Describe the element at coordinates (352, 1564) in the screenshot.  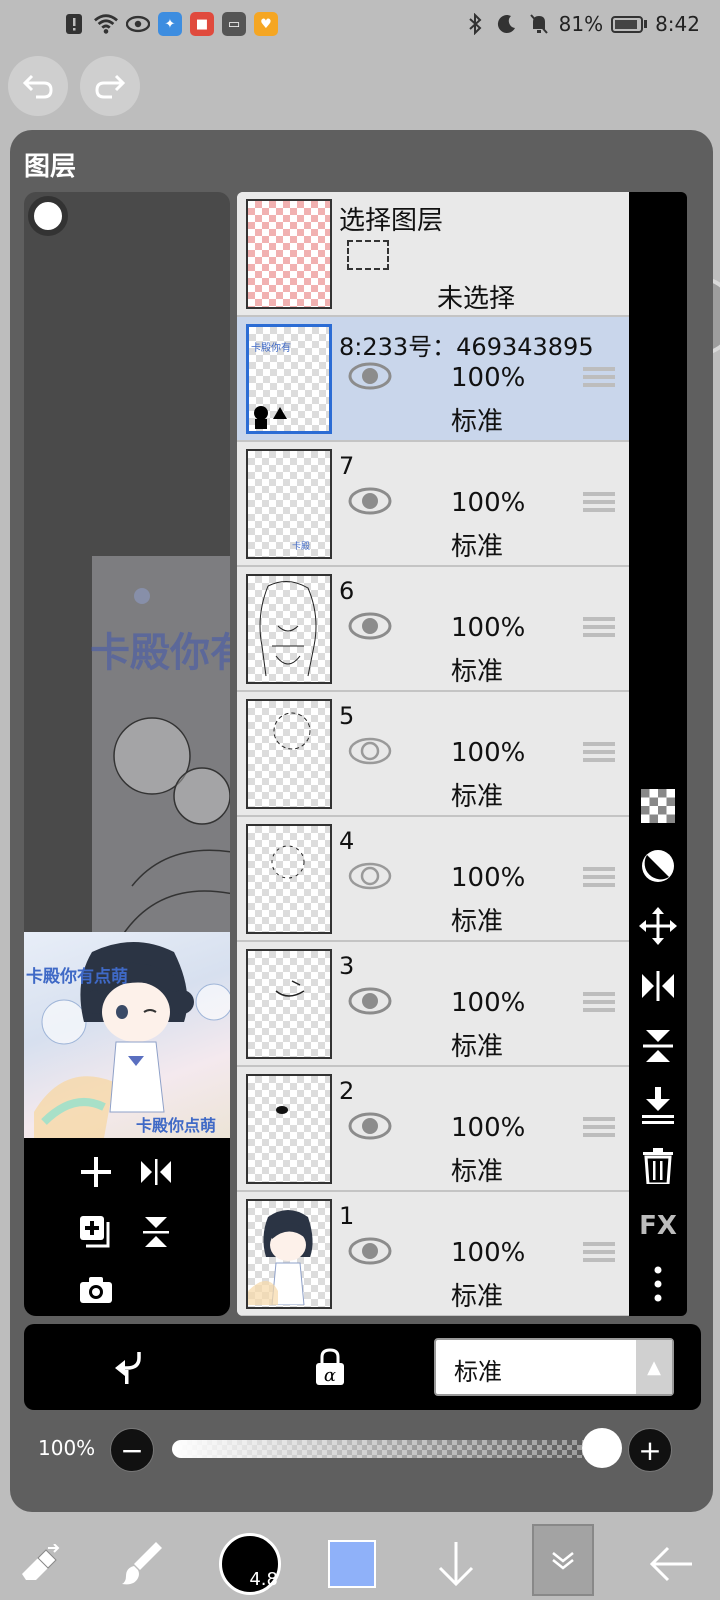
I see `color-picker-button` at that location.